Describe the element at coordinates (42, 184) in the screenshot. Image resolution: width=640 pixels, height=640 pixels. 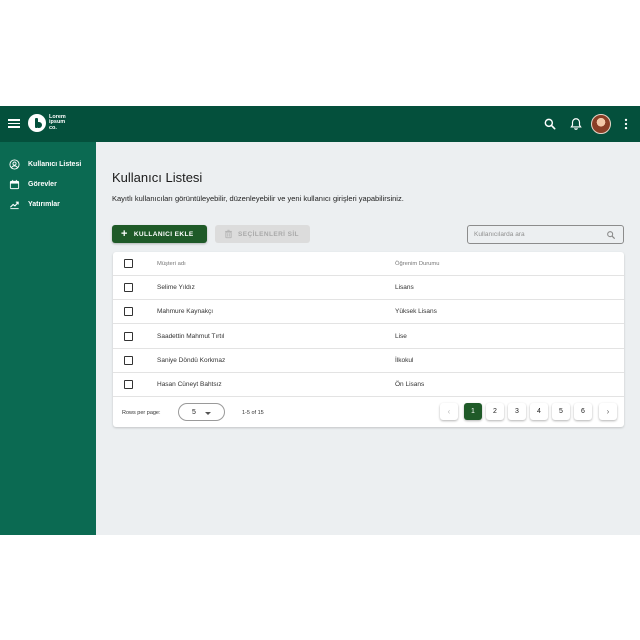
I see `sidebar-item-label: Görevler` at that location.